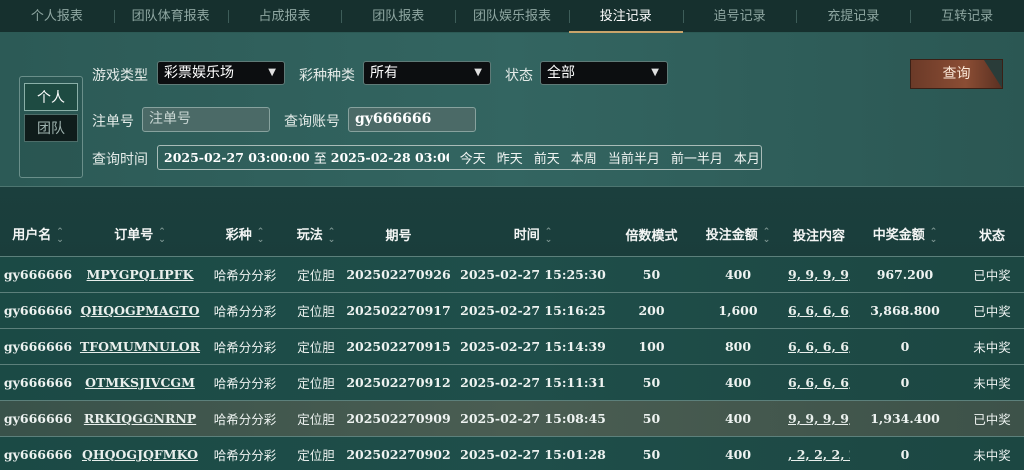  Describe the element at coordinates (140, 274) in the screenshot. I see `cell-order-link: MPYGPQLIPFK` at that location.